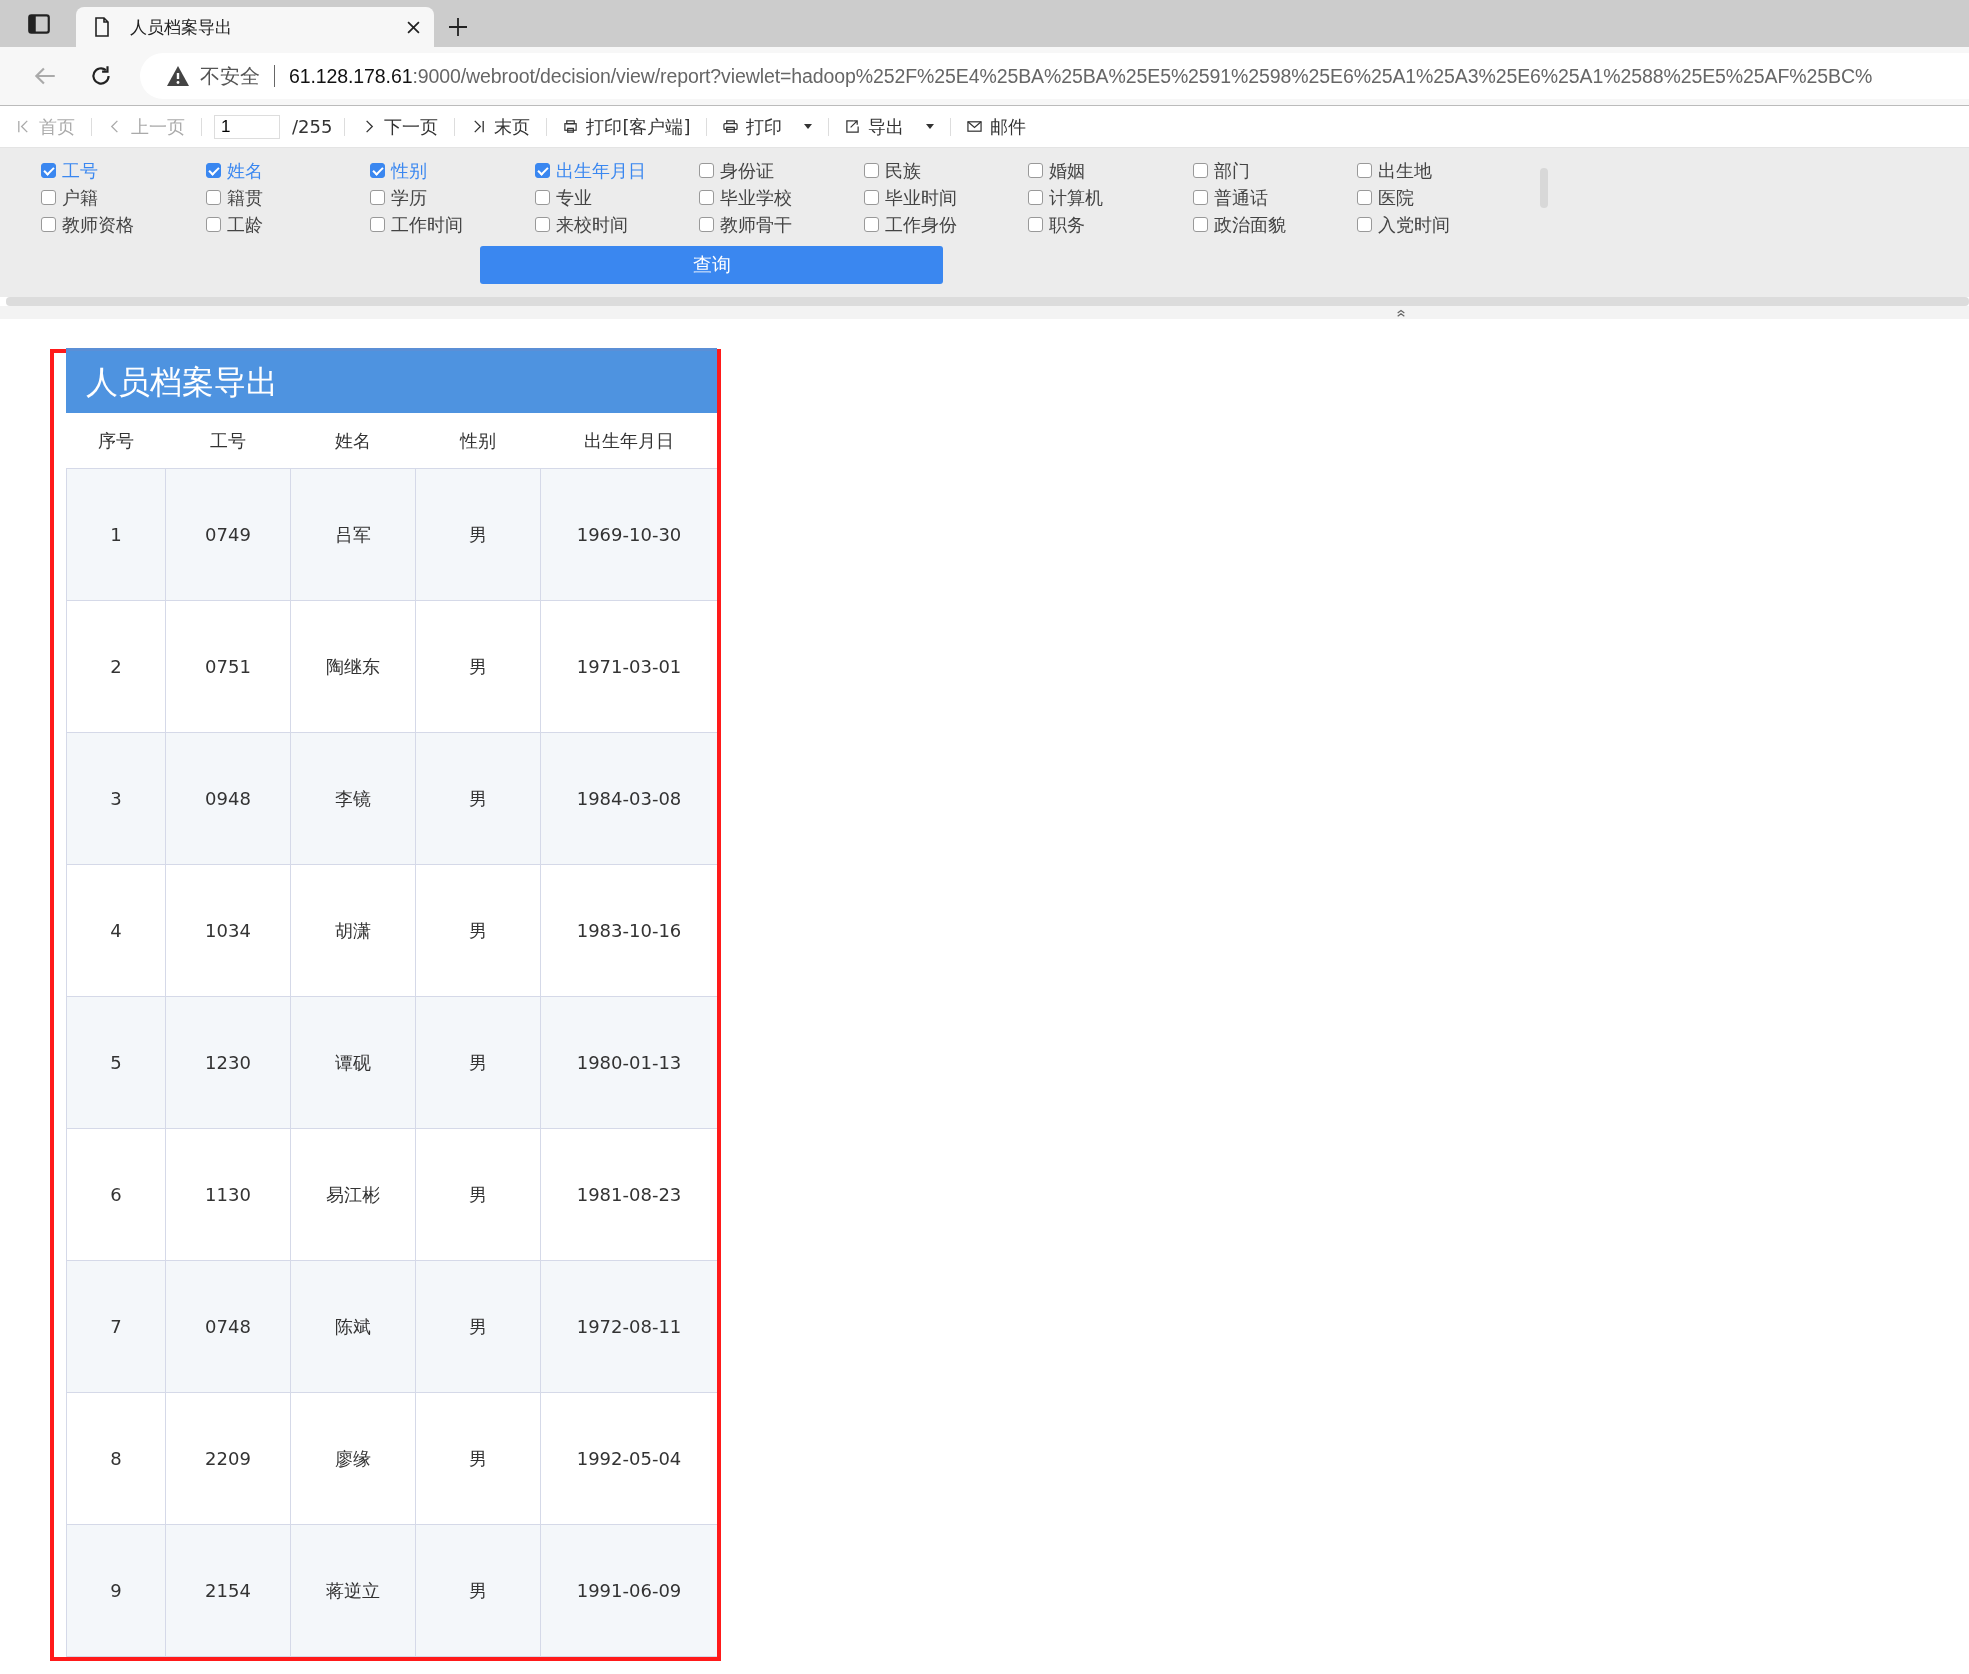 The width and height of the screenshot is (1969, 1674). What do you see at coordinates (1439, 170) in the screenshot?
I see `column-option: 出生地` at bounding box center [1439, 170].